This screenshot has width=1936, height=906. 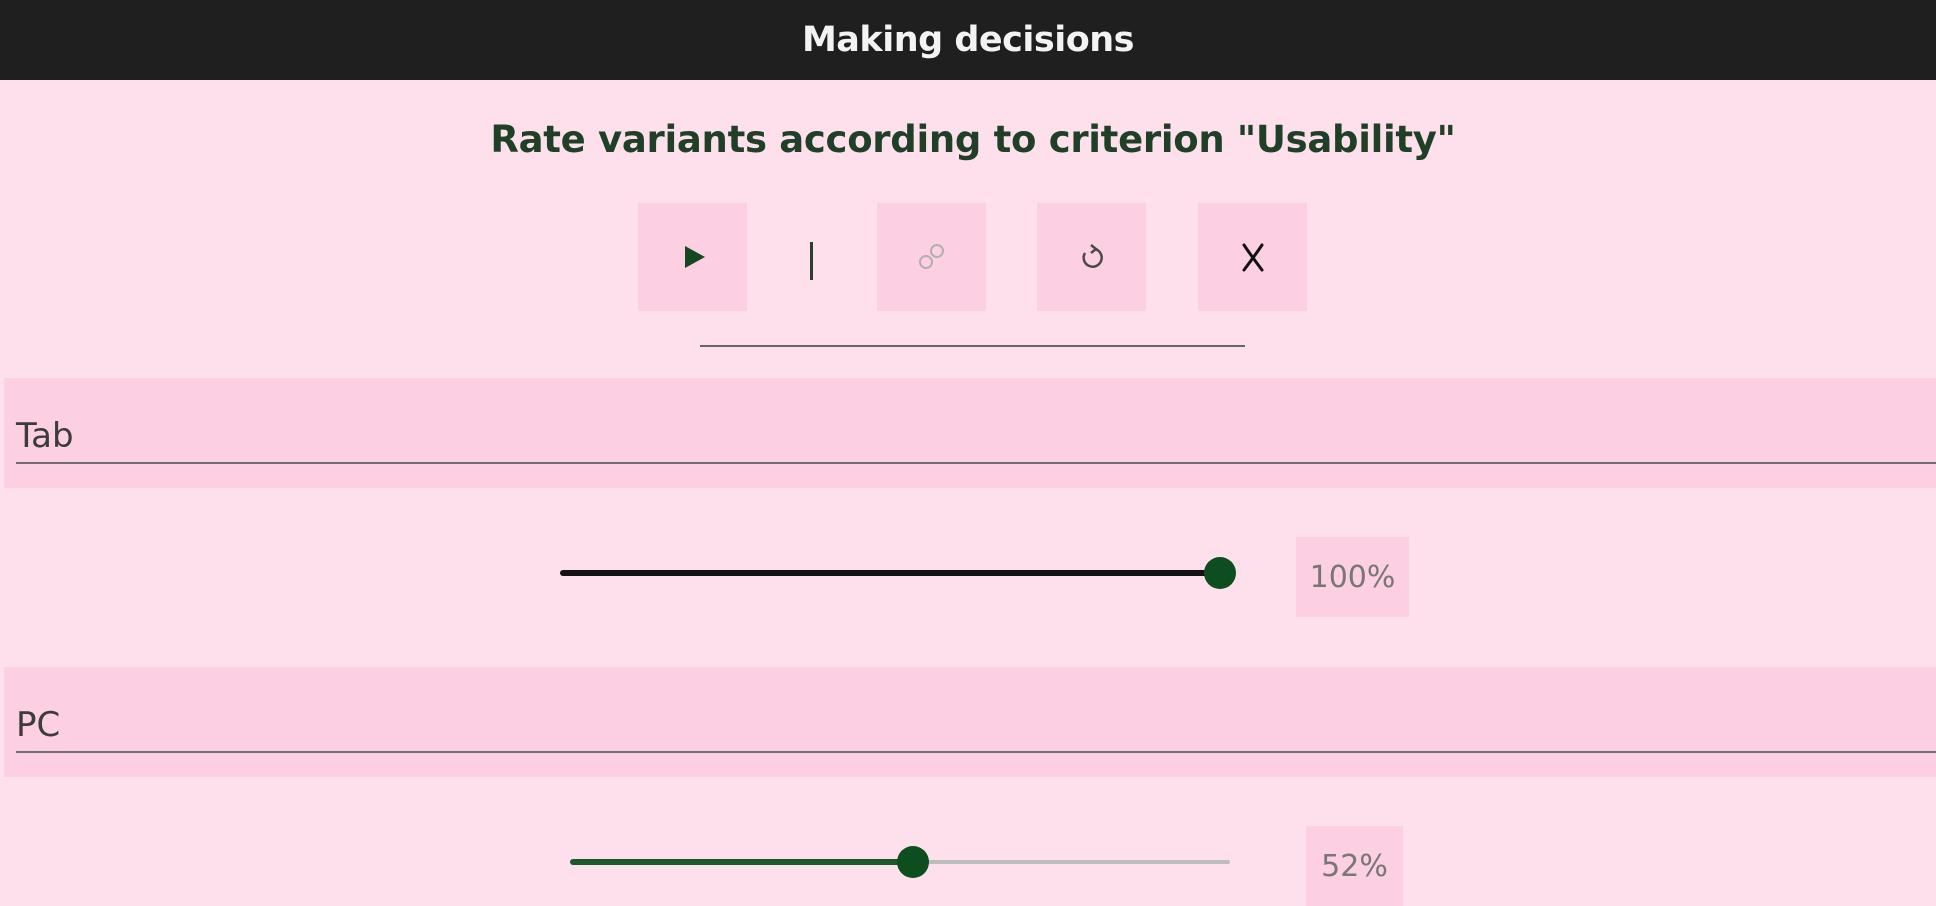 I want to click on link-button, so click(x=931, y=257).